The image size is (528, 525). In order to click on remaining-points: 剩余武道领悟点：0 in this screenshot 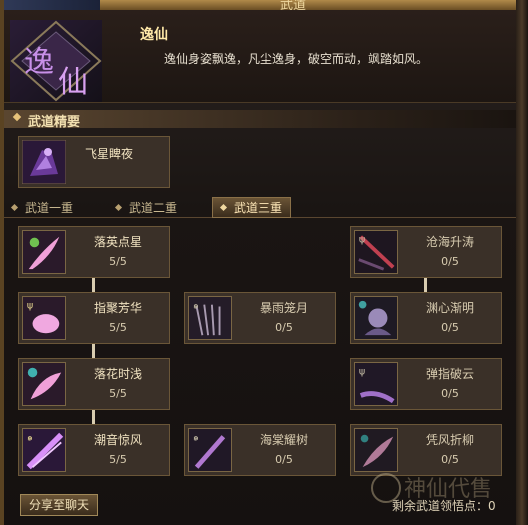, I will do `click(444, 505)`.